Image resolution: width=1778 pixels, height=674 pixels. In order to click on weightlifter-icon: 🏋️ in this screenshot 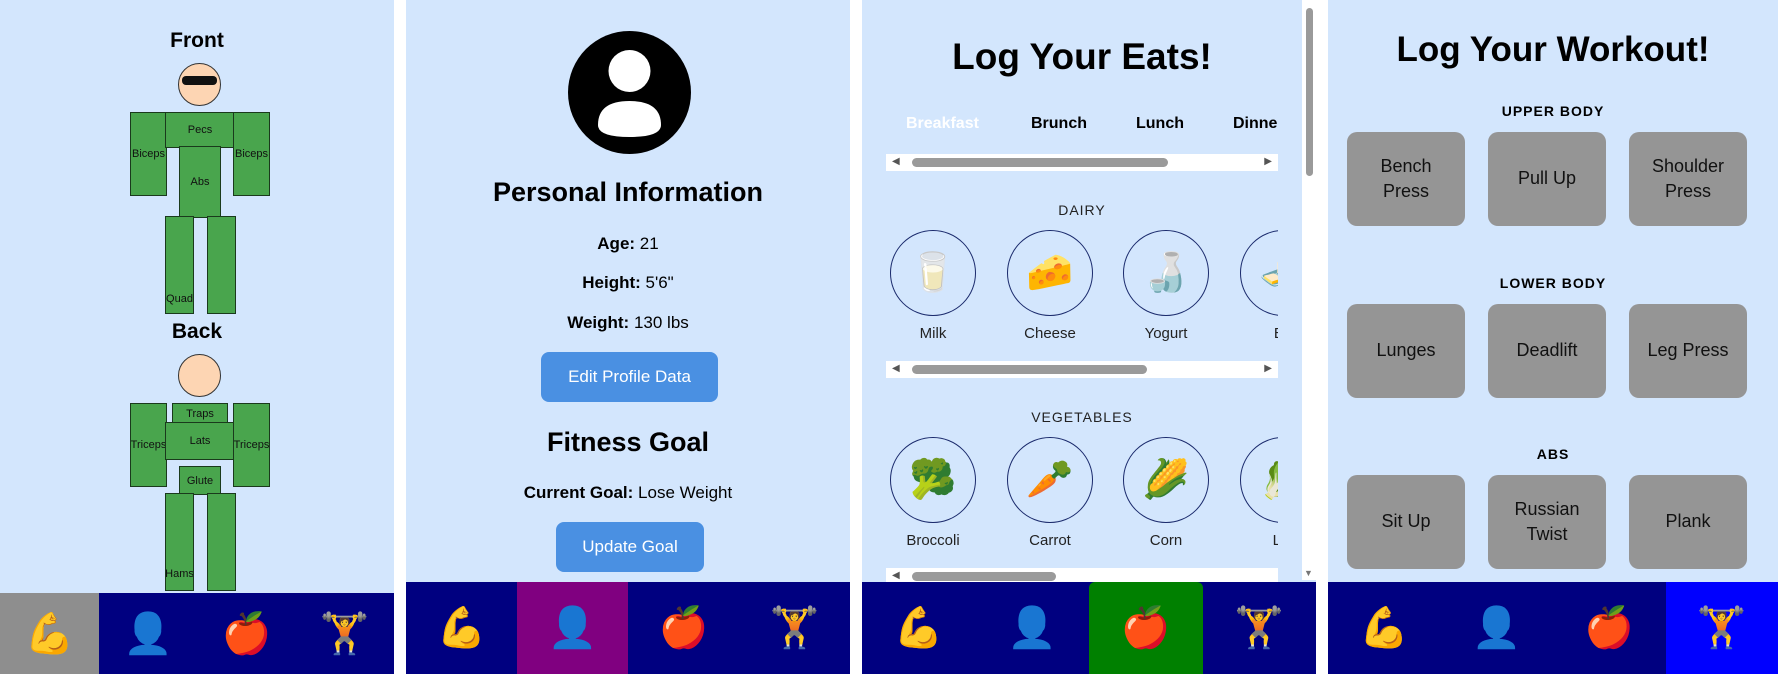, I will do `click(1259, 628)`.